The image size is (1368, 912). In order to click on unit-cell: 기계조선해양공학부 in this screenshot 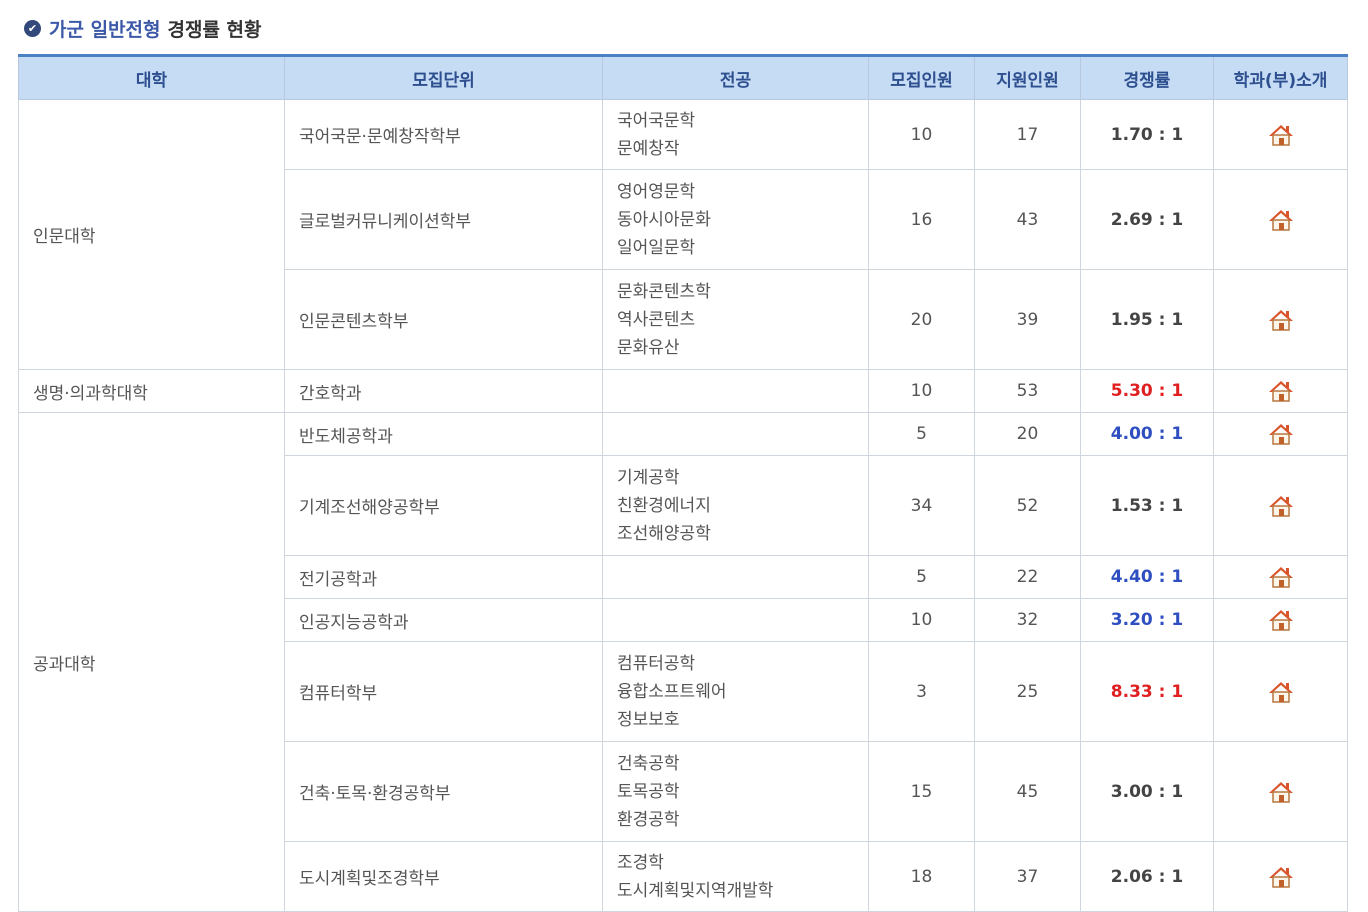, I will do `click(443, 505)`.